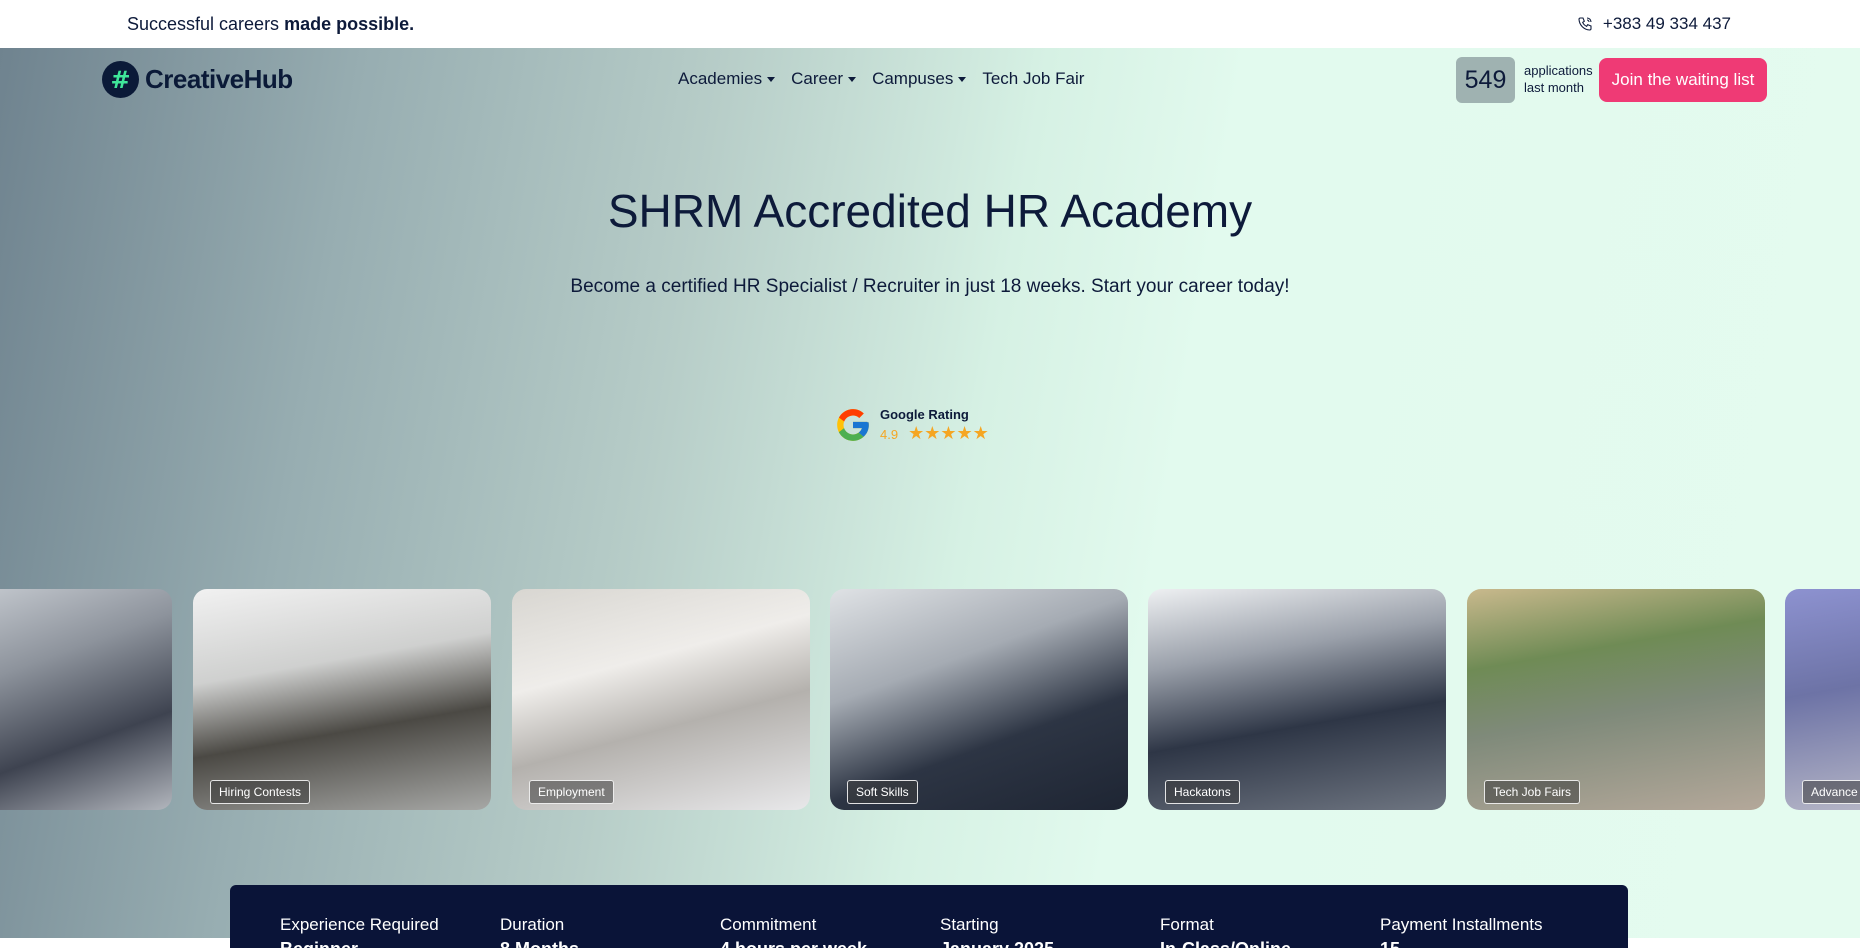 The height and width of the screenshot is (948, 1860). Describe the element at coordinates (948, 433) in the screenshot. I see `star-rating-icon: ★★★★★` at that location.